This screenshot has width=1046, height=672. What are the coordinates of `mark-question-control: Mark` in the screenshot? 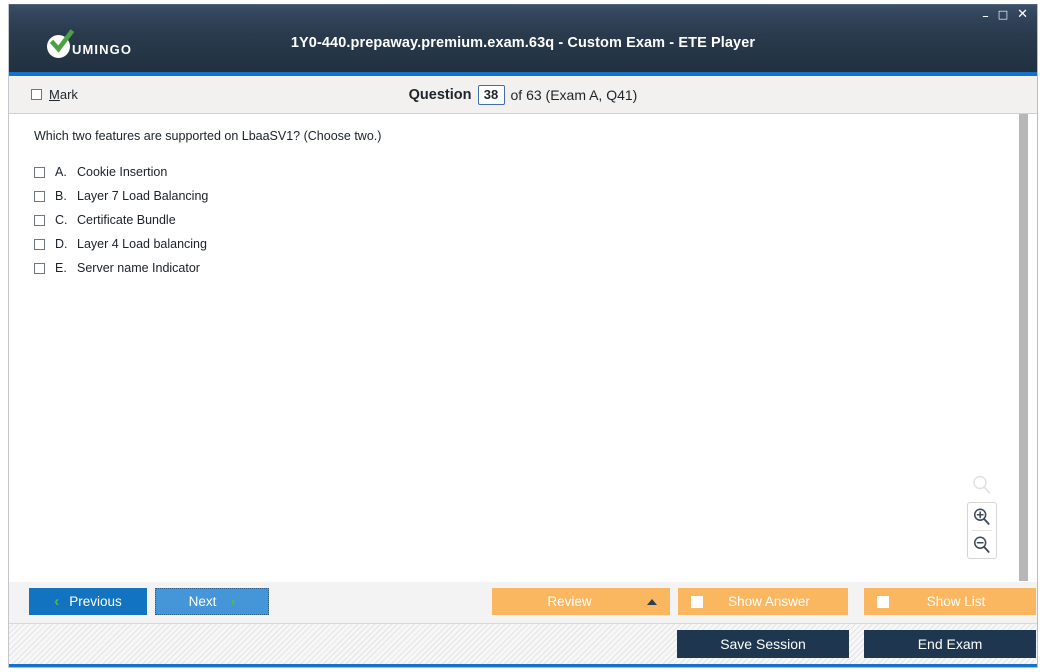 It's located at (54, 94).